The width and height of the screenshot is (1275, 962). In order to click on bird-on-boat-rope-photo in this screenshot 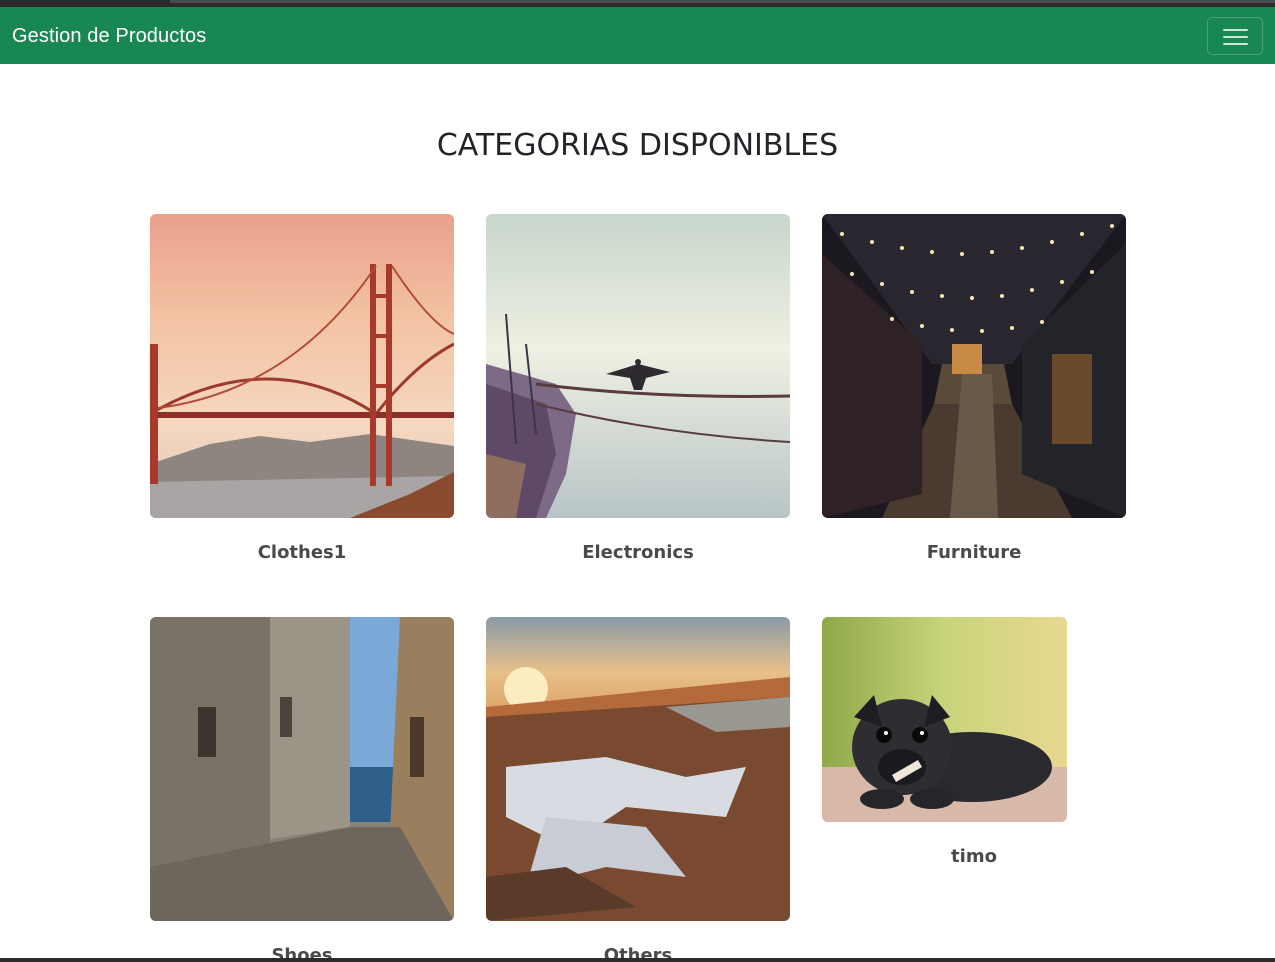, I will do `click(638, 366)`.